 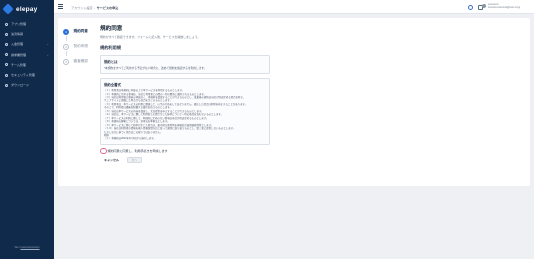 I want to click on sidebar-item-download: ダウンロード, so click(x=27, y=85).